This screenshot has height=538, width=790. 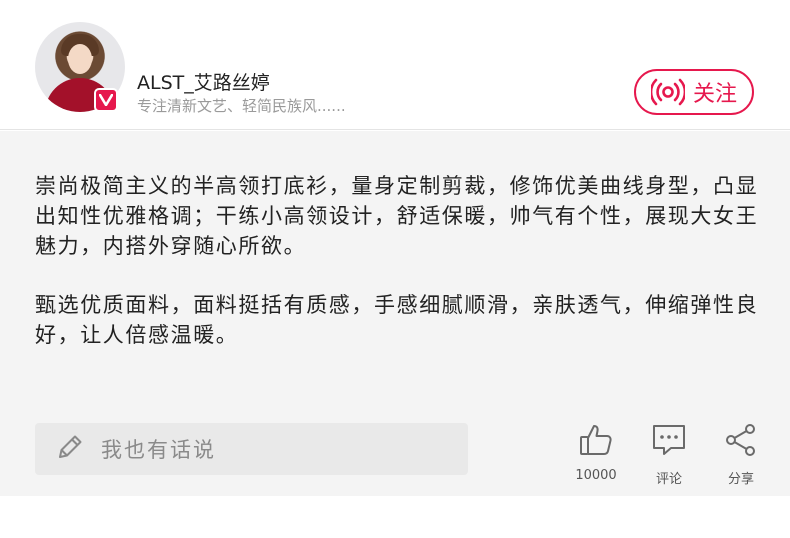 What do you see at coordinates (596, 442) in the screenshot?
I see `thumbs-up-icon` at bounding box center [596, 442].